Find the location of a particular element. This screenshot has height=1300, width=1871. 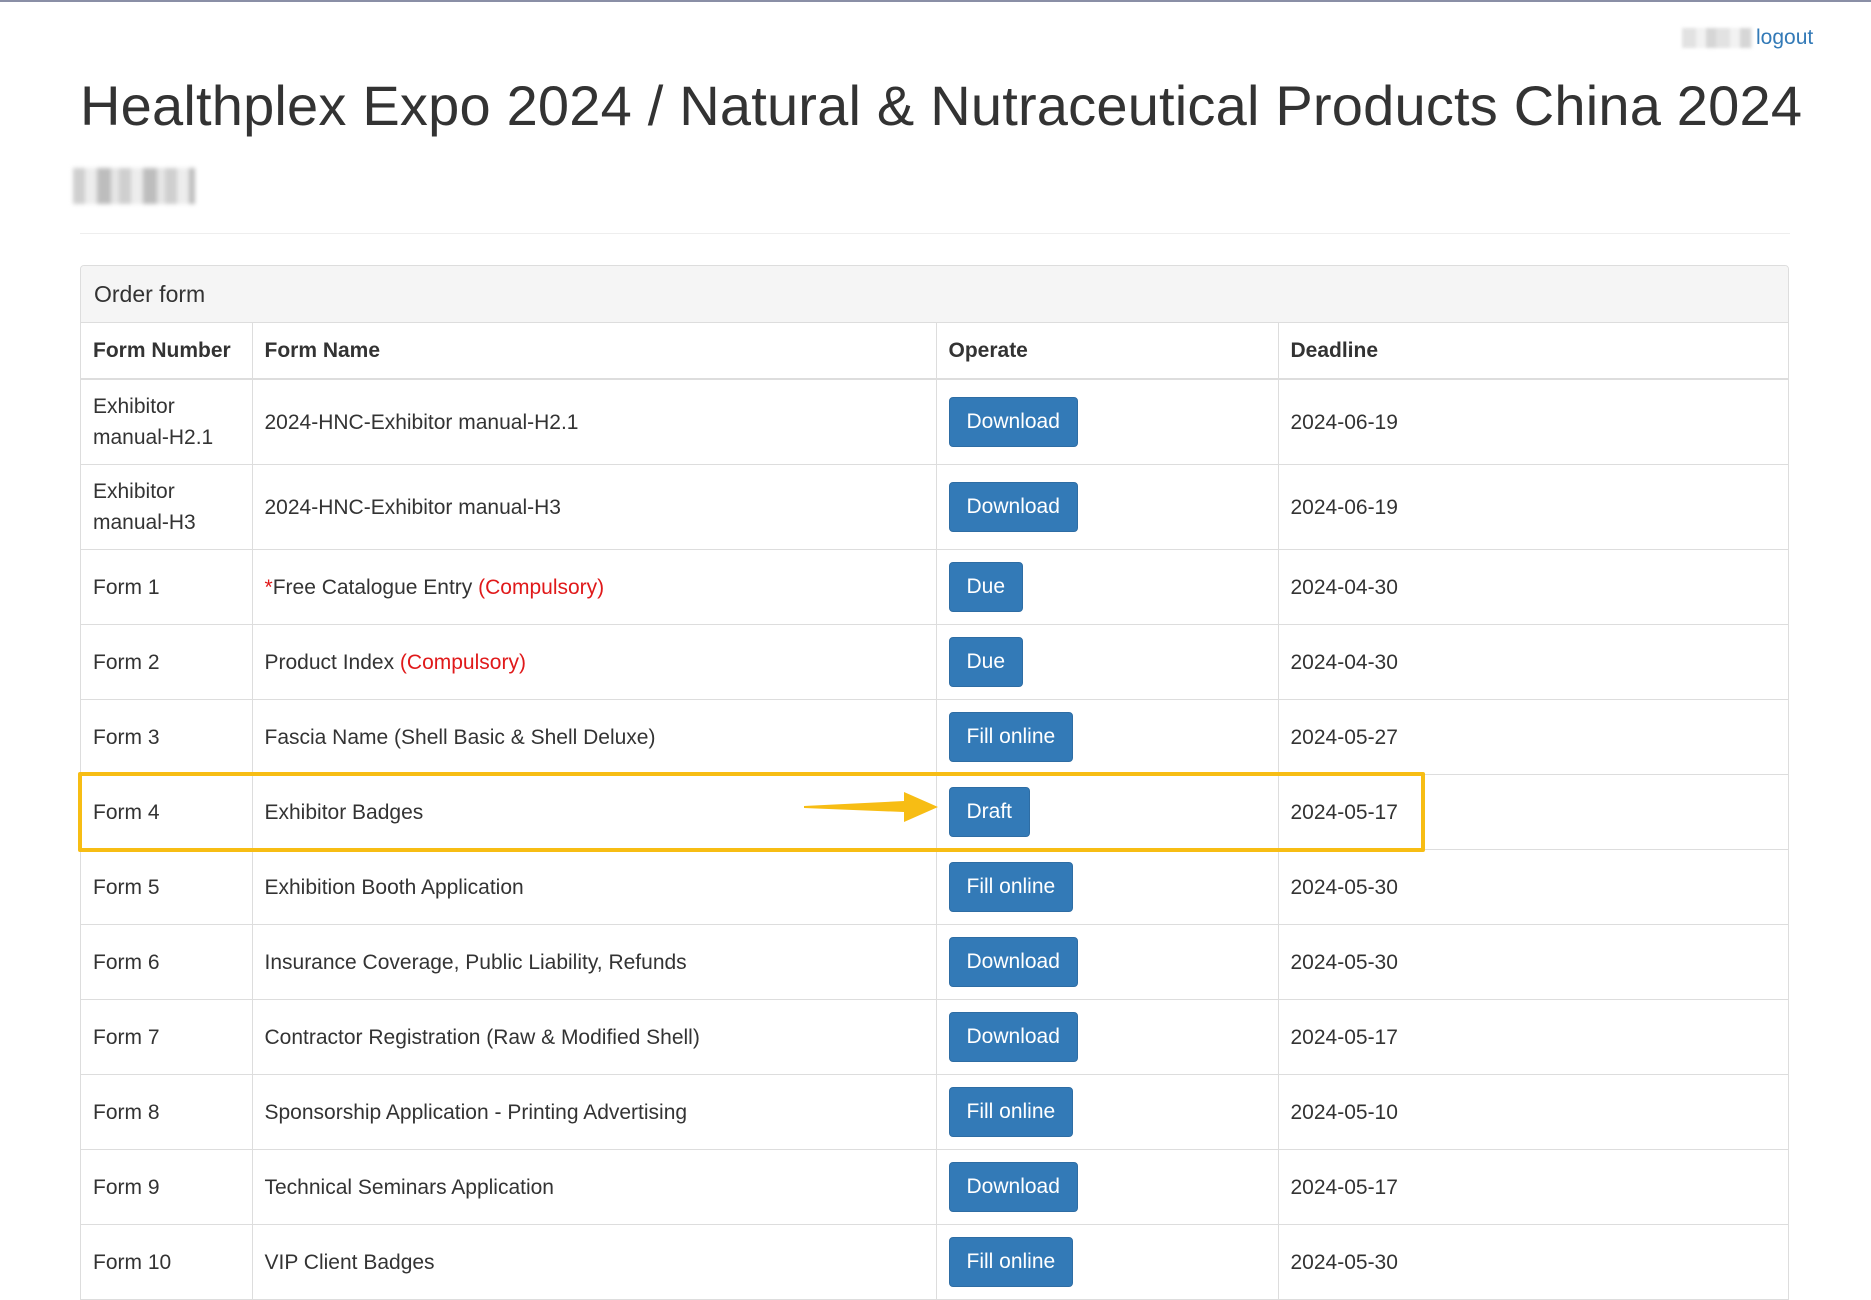

deadline-cell: 2024-05-10 is located at coordinates (1533, 1112).